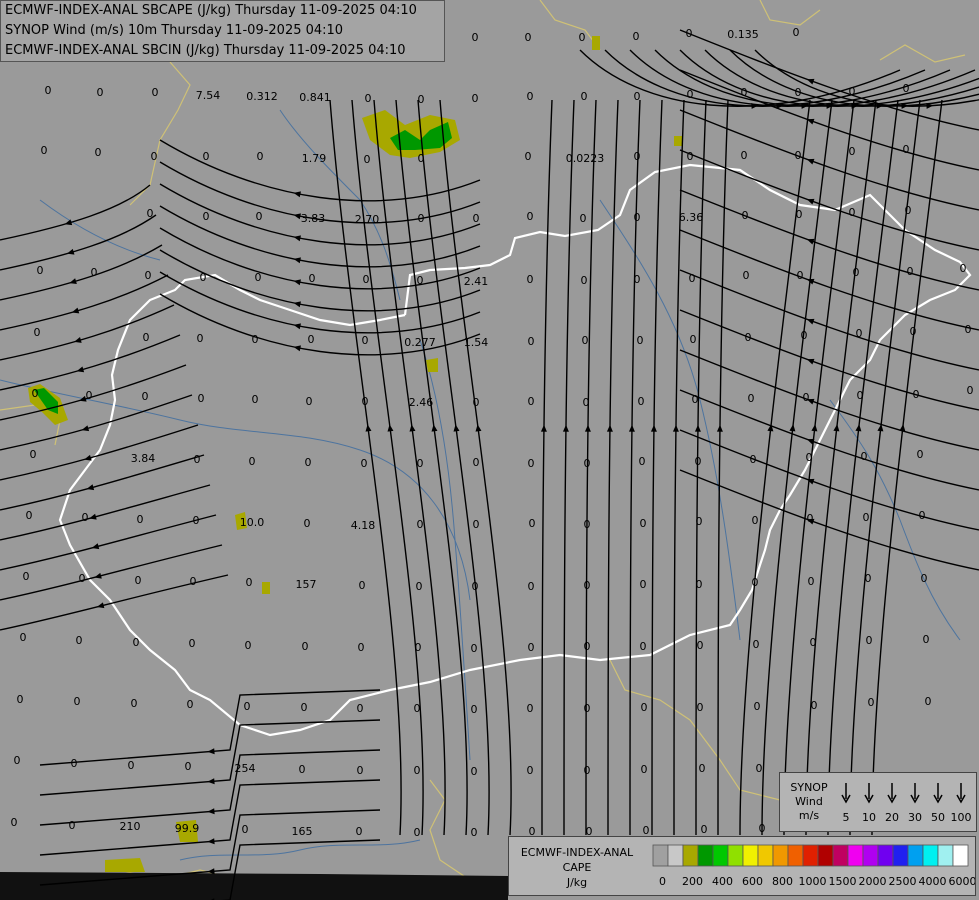  What do you see at coordinates (315, 97) in the screenshot?
I see `cin-value-label: 0.841` at bounding box center [315, 97].